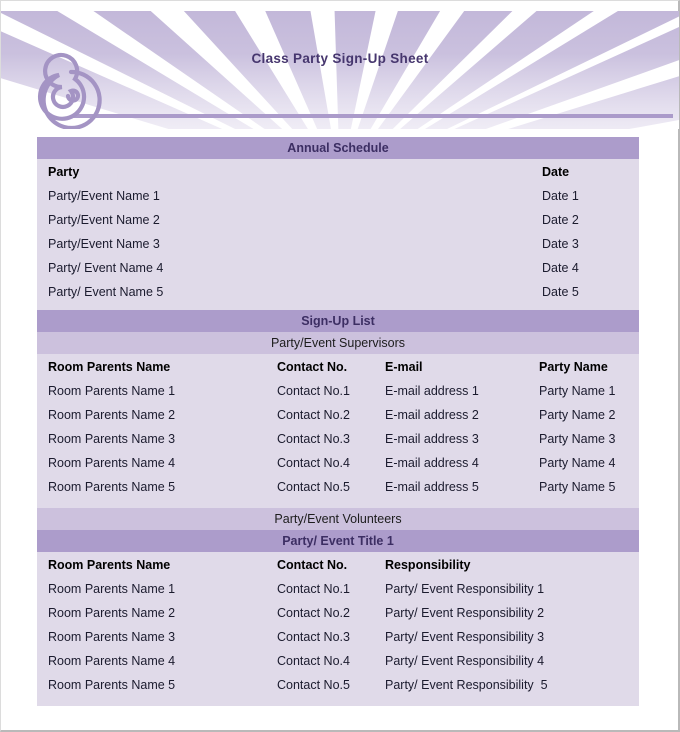 The width and height of the screenshot is (680, 732). What do you see at coordinates (465, 589) in the screenshot?
I see `cell-responsibility: Party/ Event Responsibility 1` at bounding box center [465, 589].